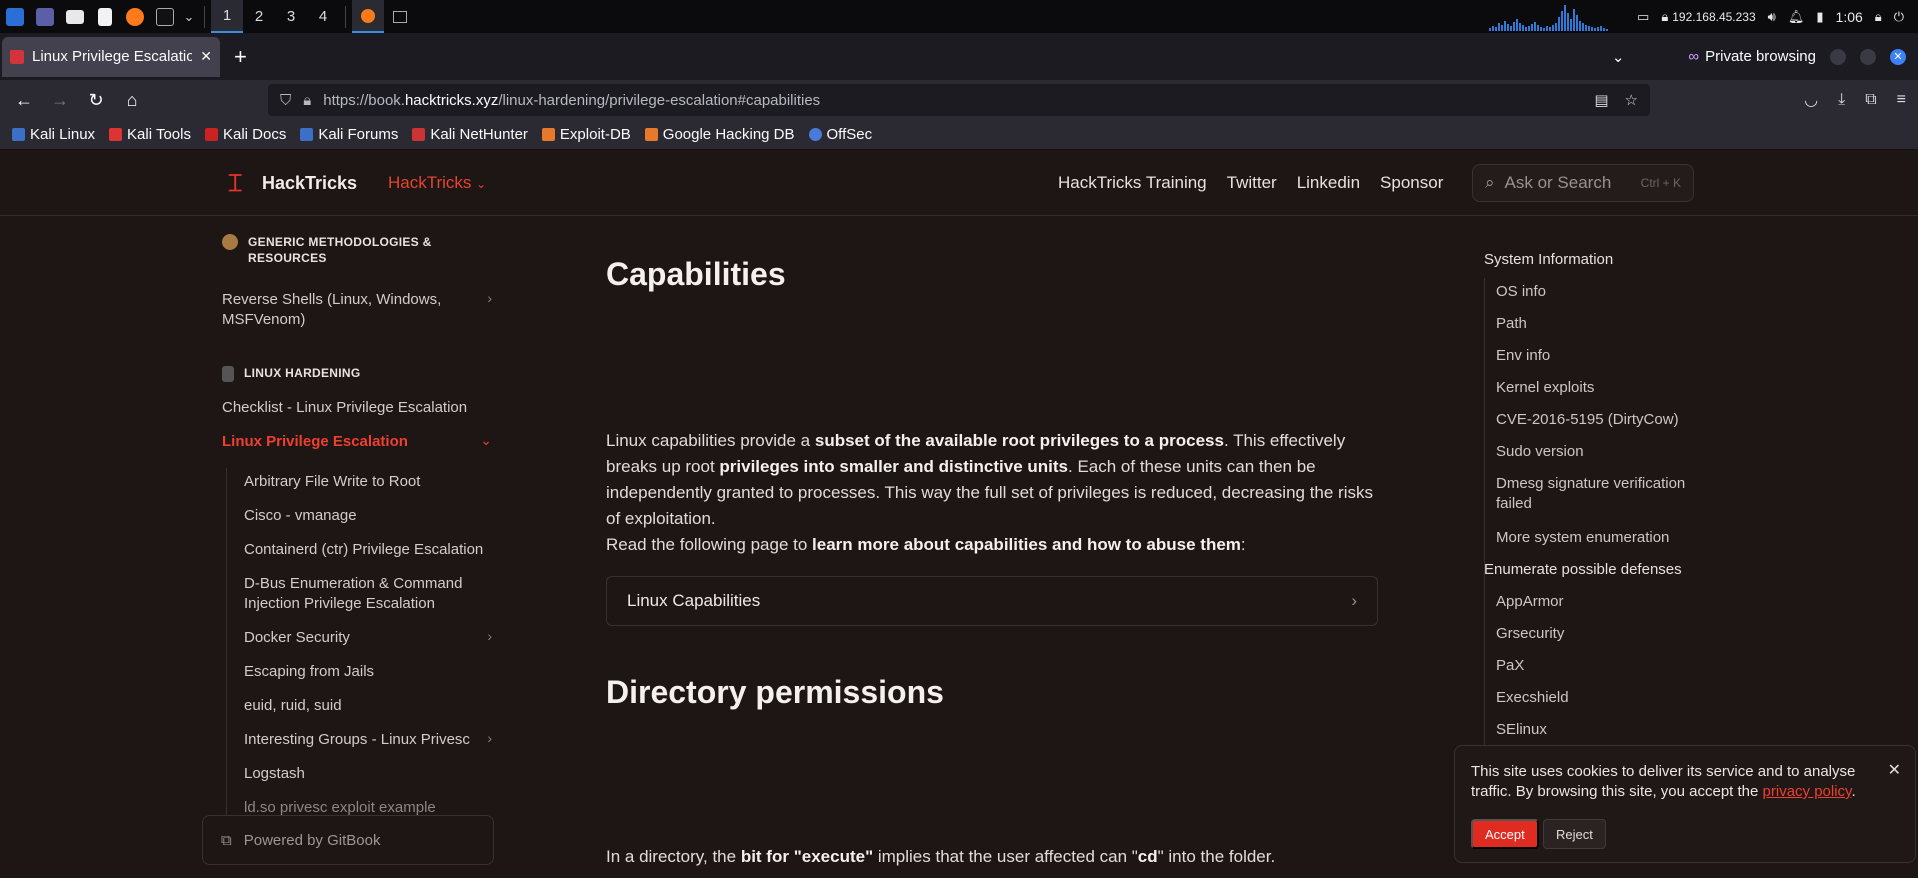 This screenshot has width=1918, height=878. I want to click on notification-bell-icon: 🔔︎, so click(1796, 17).